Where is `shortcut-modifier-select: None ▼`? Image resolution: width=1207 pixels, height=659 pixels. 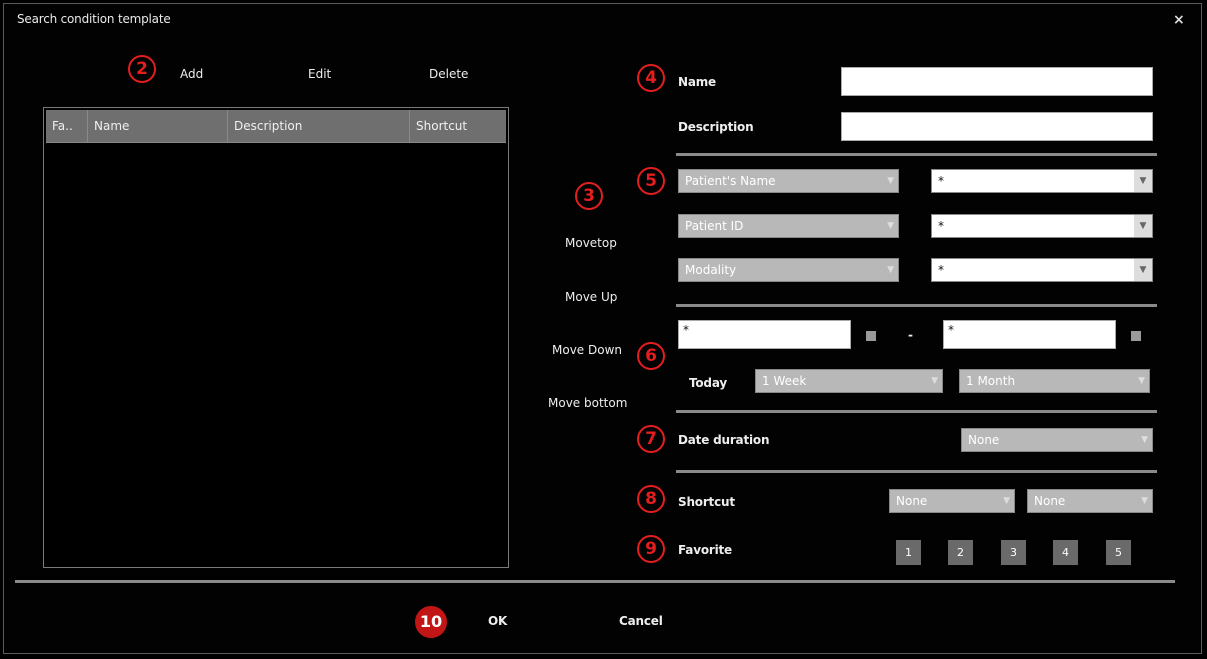 shortcut-modifier-select: None ▼ is located at coordinates (952, 501).